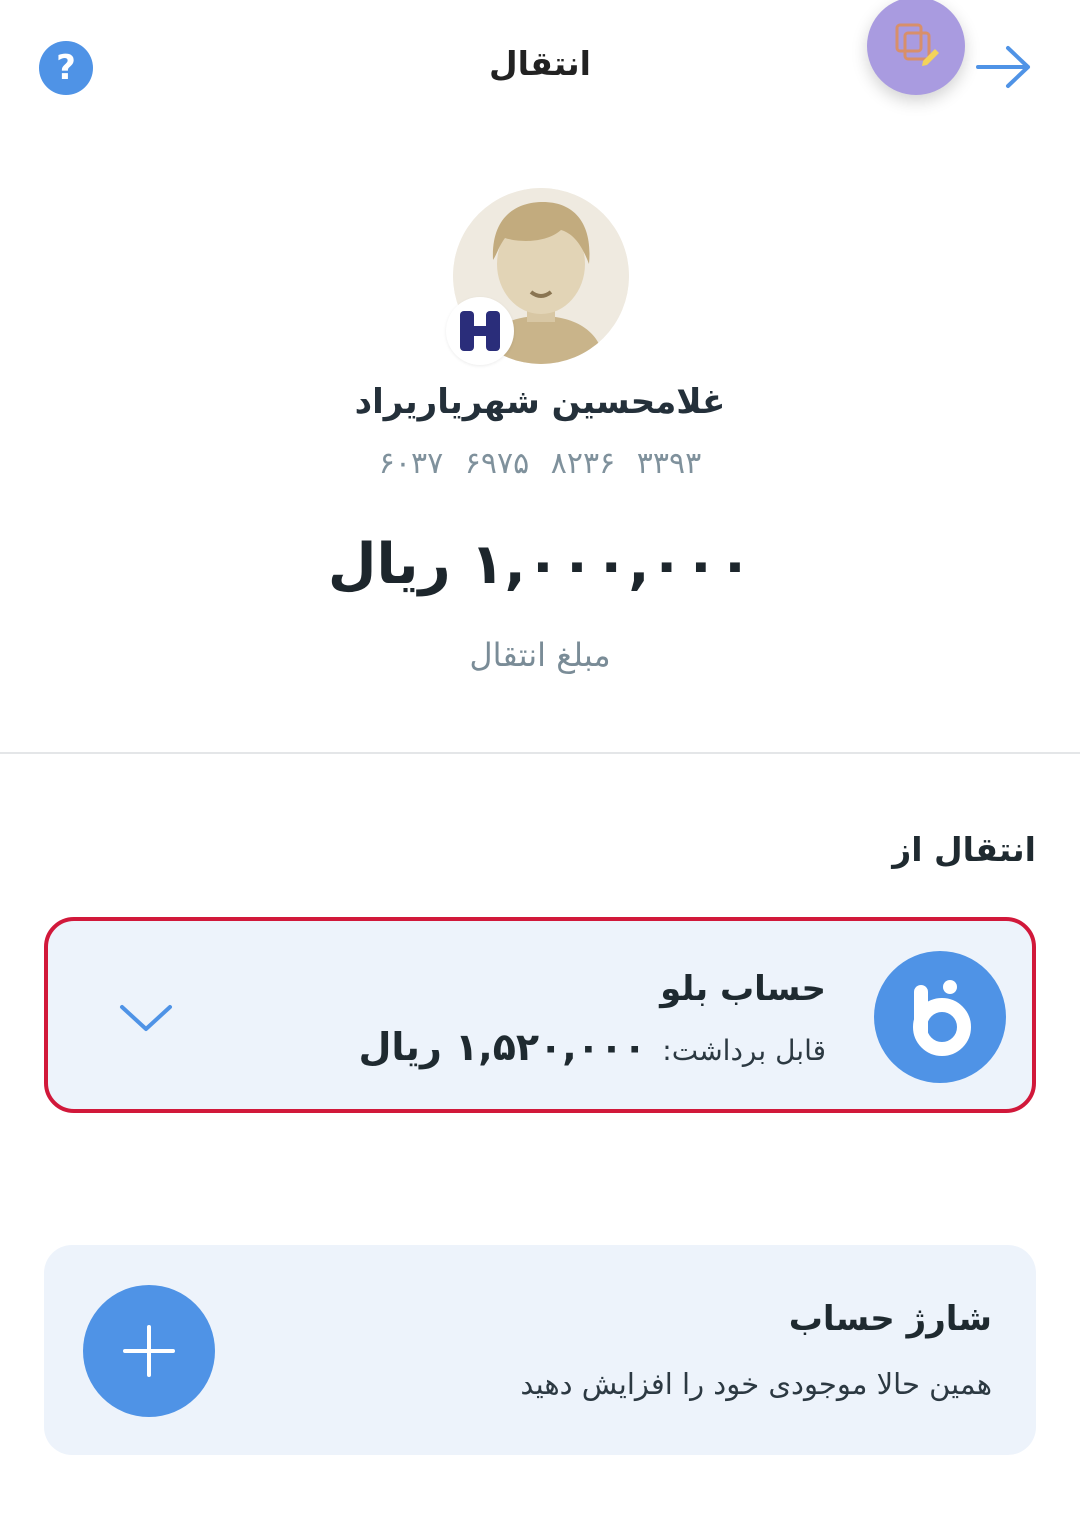 Image resolution: width=1080 pixels, height=1513 pixels. Describe the element at coordinates (744, 1050) in the screenshot. I see `withdrawable-label: قابل برداشت:` at that location.